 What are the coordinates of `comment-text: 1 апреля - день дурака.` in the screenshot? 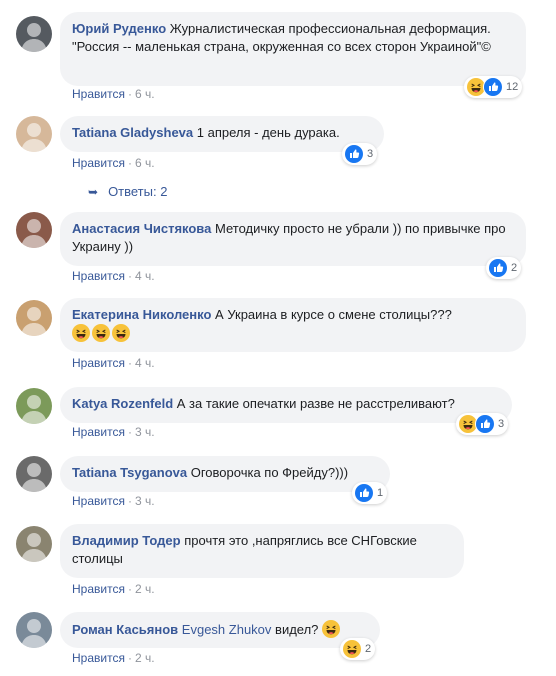 It's located at (268, 132).